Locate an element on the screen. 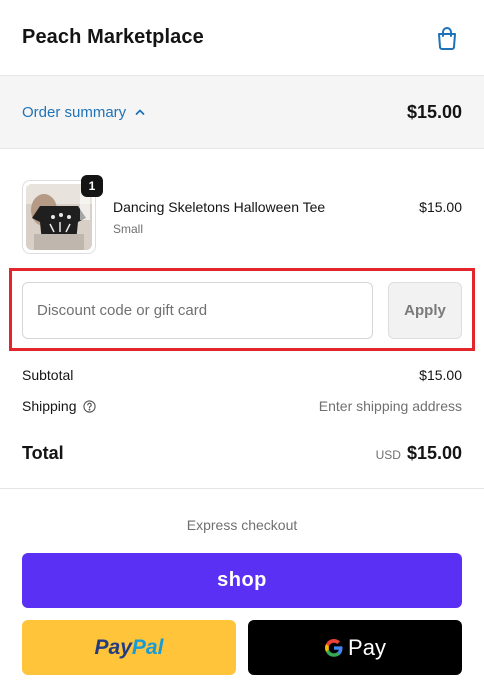  apply-discount-button: Apply is located at coordinates (425, 310).